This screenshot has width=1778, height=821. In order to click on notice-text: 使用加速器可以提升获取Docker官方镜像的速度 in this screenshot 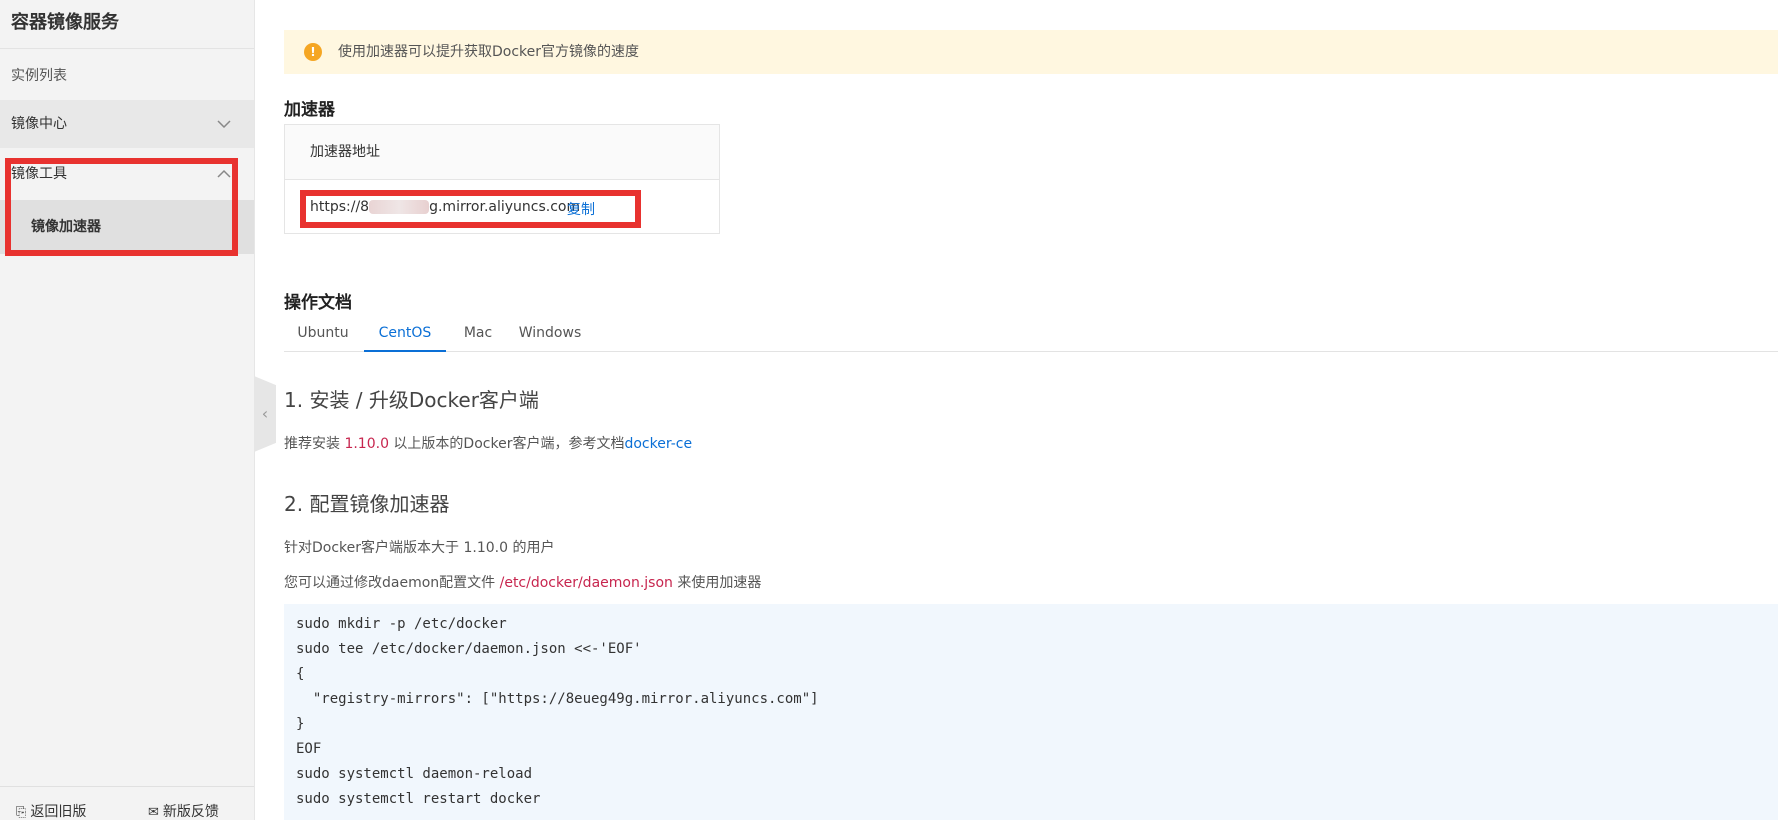, I will do `click(489, 52)`.